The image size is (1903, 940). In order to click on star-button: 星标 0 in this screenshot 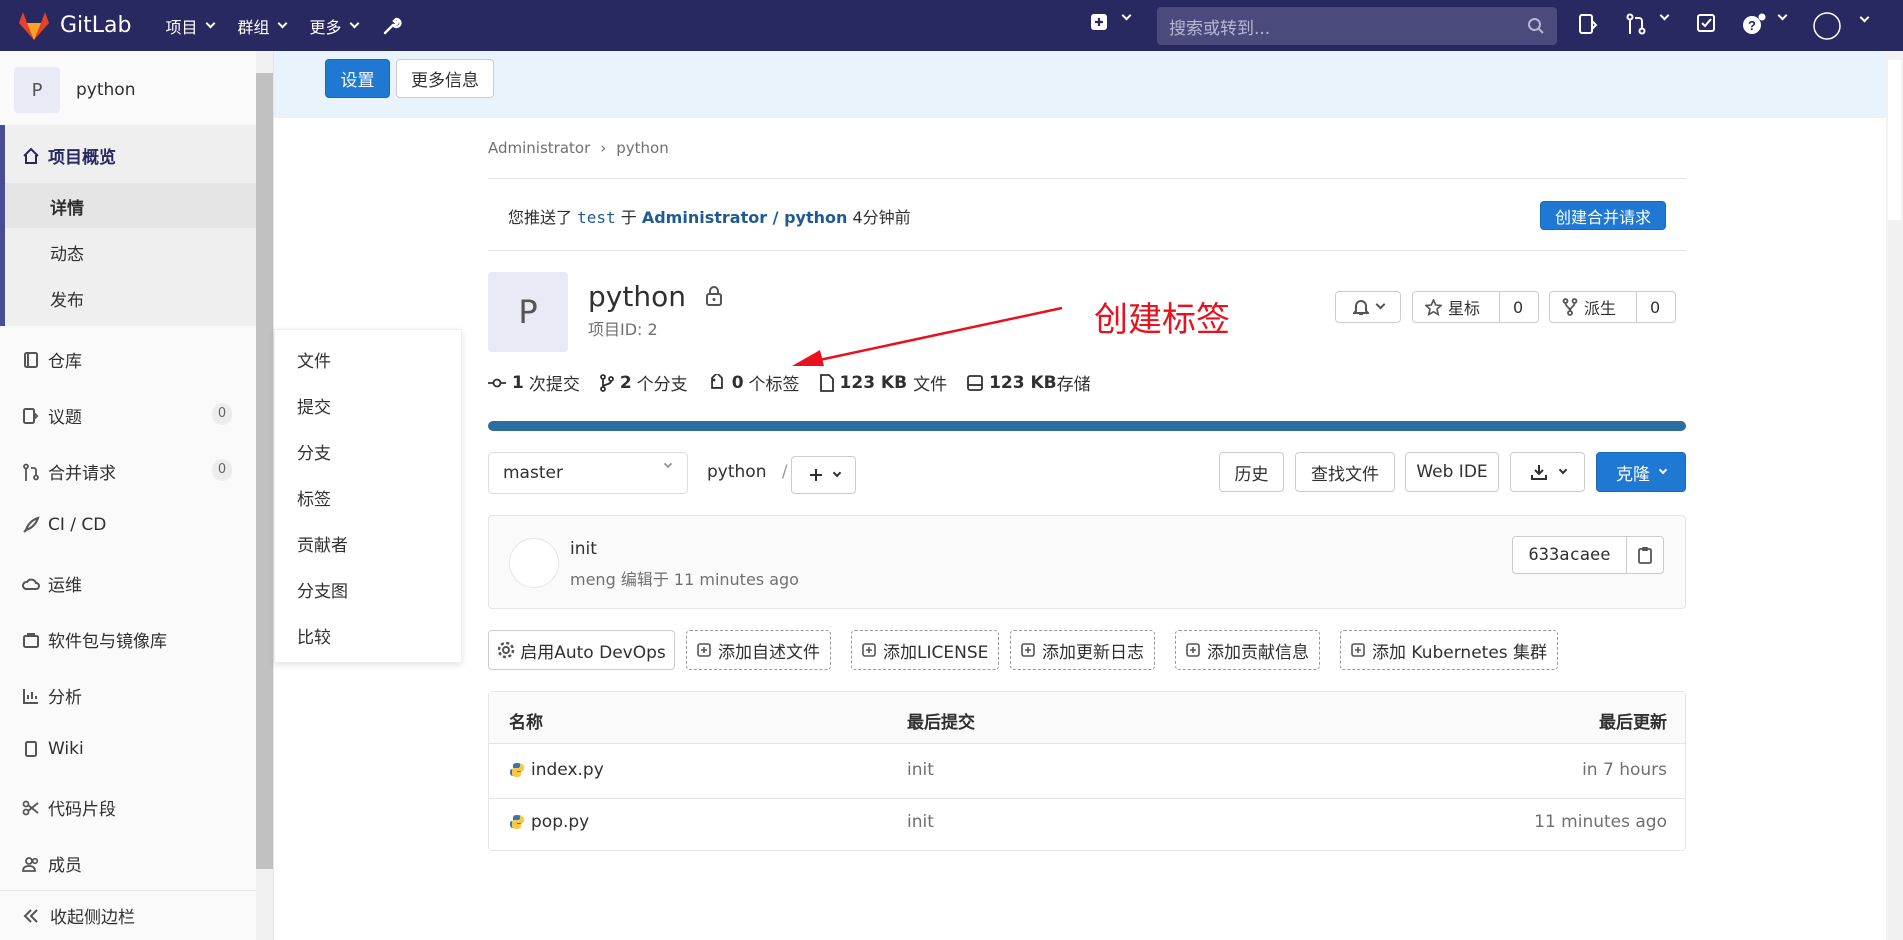, I will do `click(1475, 307)`.